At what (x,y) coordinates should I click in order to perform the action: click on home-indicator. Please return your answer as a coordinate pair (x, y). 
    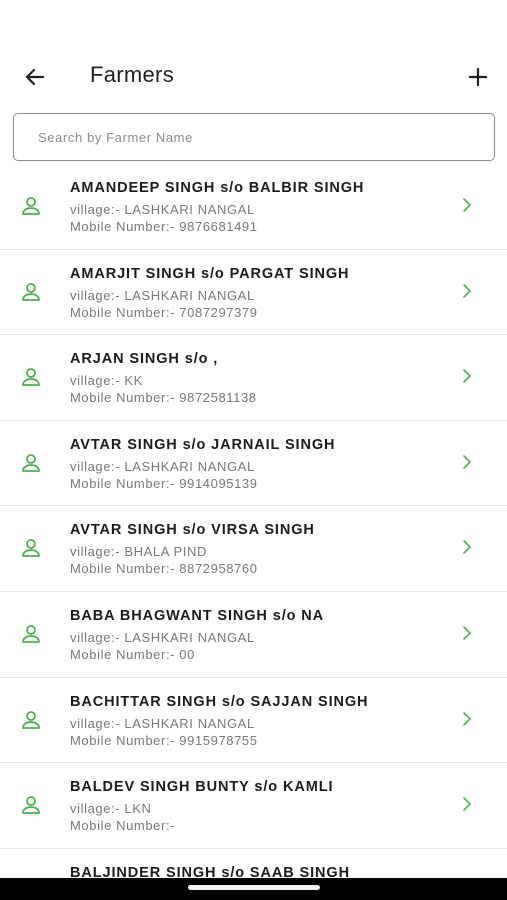
    Looking at the image, I should click on (254, 887).